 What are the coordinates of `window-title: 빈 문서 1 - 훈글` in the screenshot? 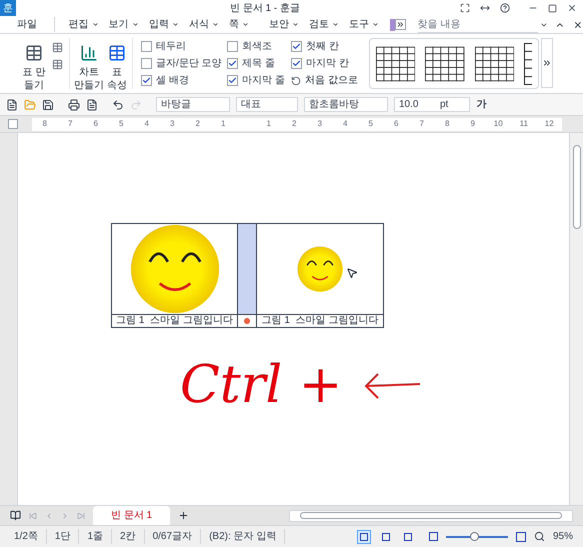 It's located at (265, 9).